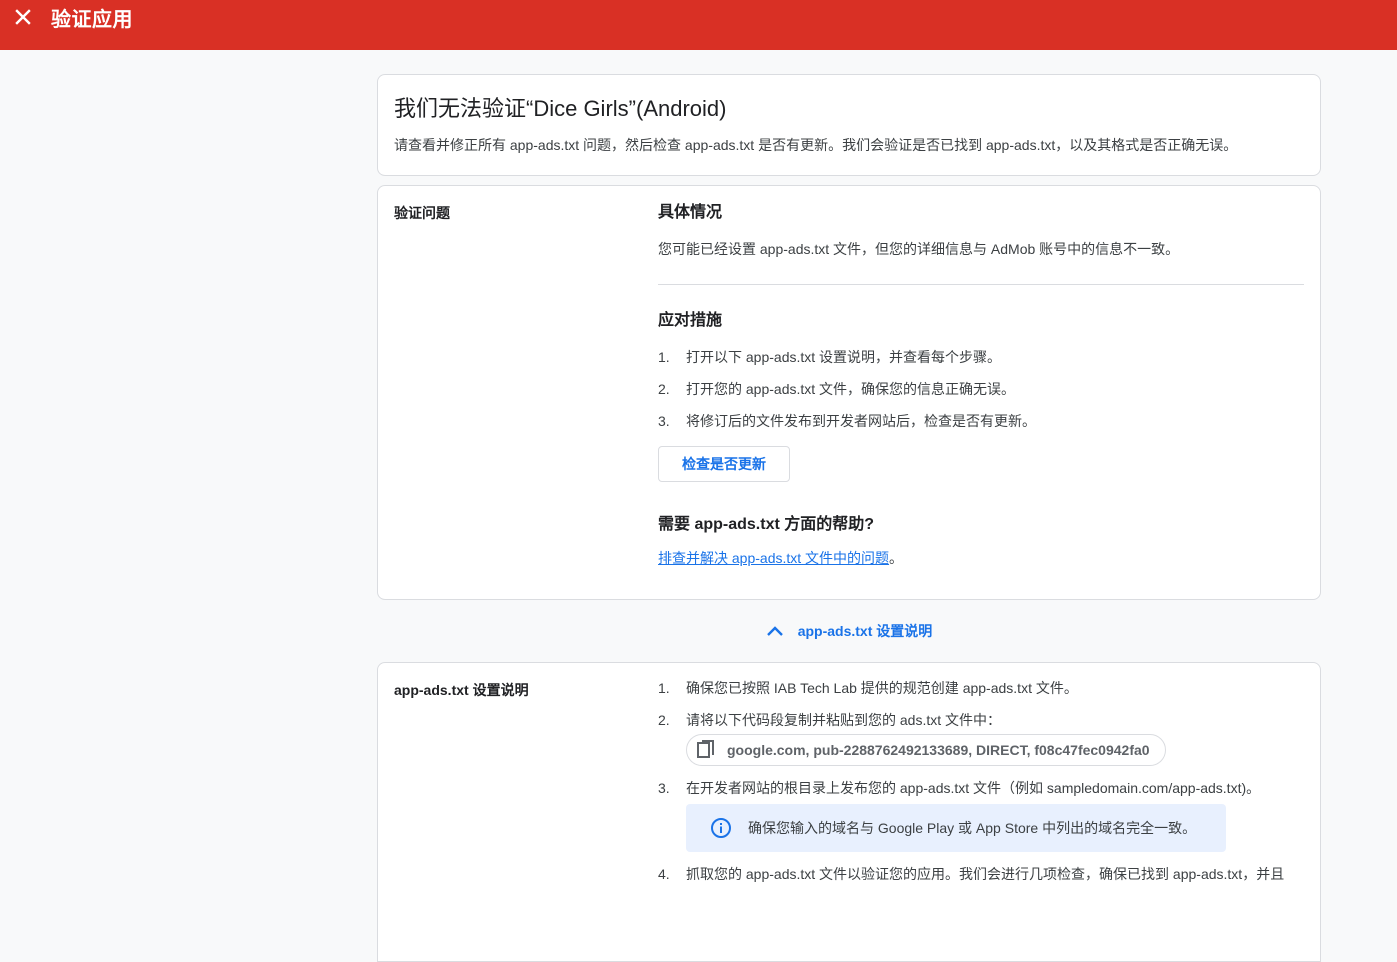 The width and height of the screenshot is (1397, 962). What do you see at coordinates (560, 108) in the screenshot?
I see `headline: 我们无法验证“Dice Girls”(Android)` at bounding box center [560, 108].